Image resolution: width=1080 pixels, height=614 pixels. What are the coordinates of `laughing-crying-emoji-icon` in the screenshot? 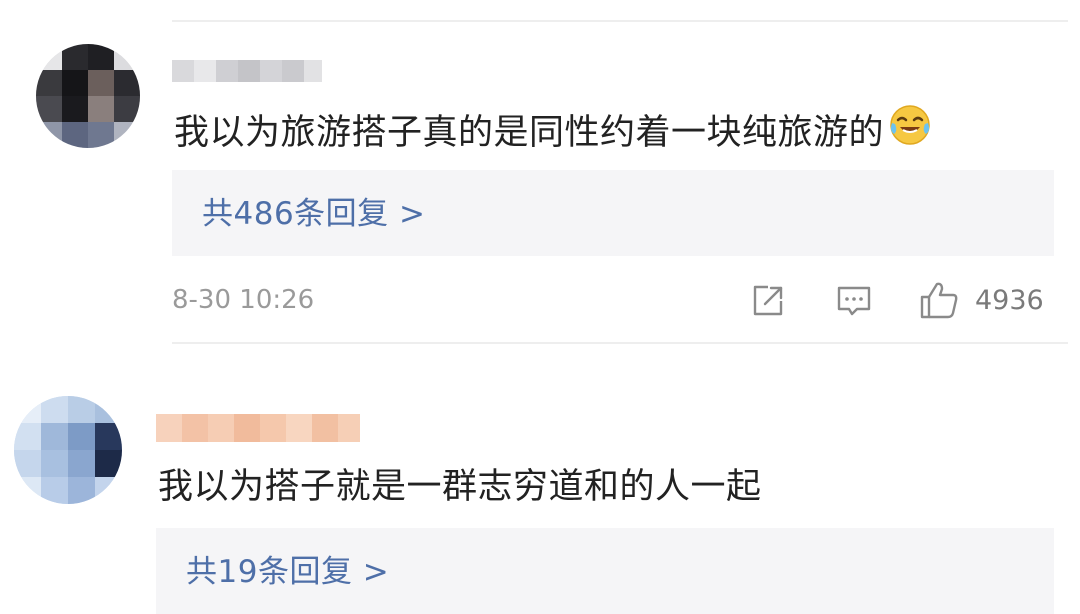 It's located at (910, 131).